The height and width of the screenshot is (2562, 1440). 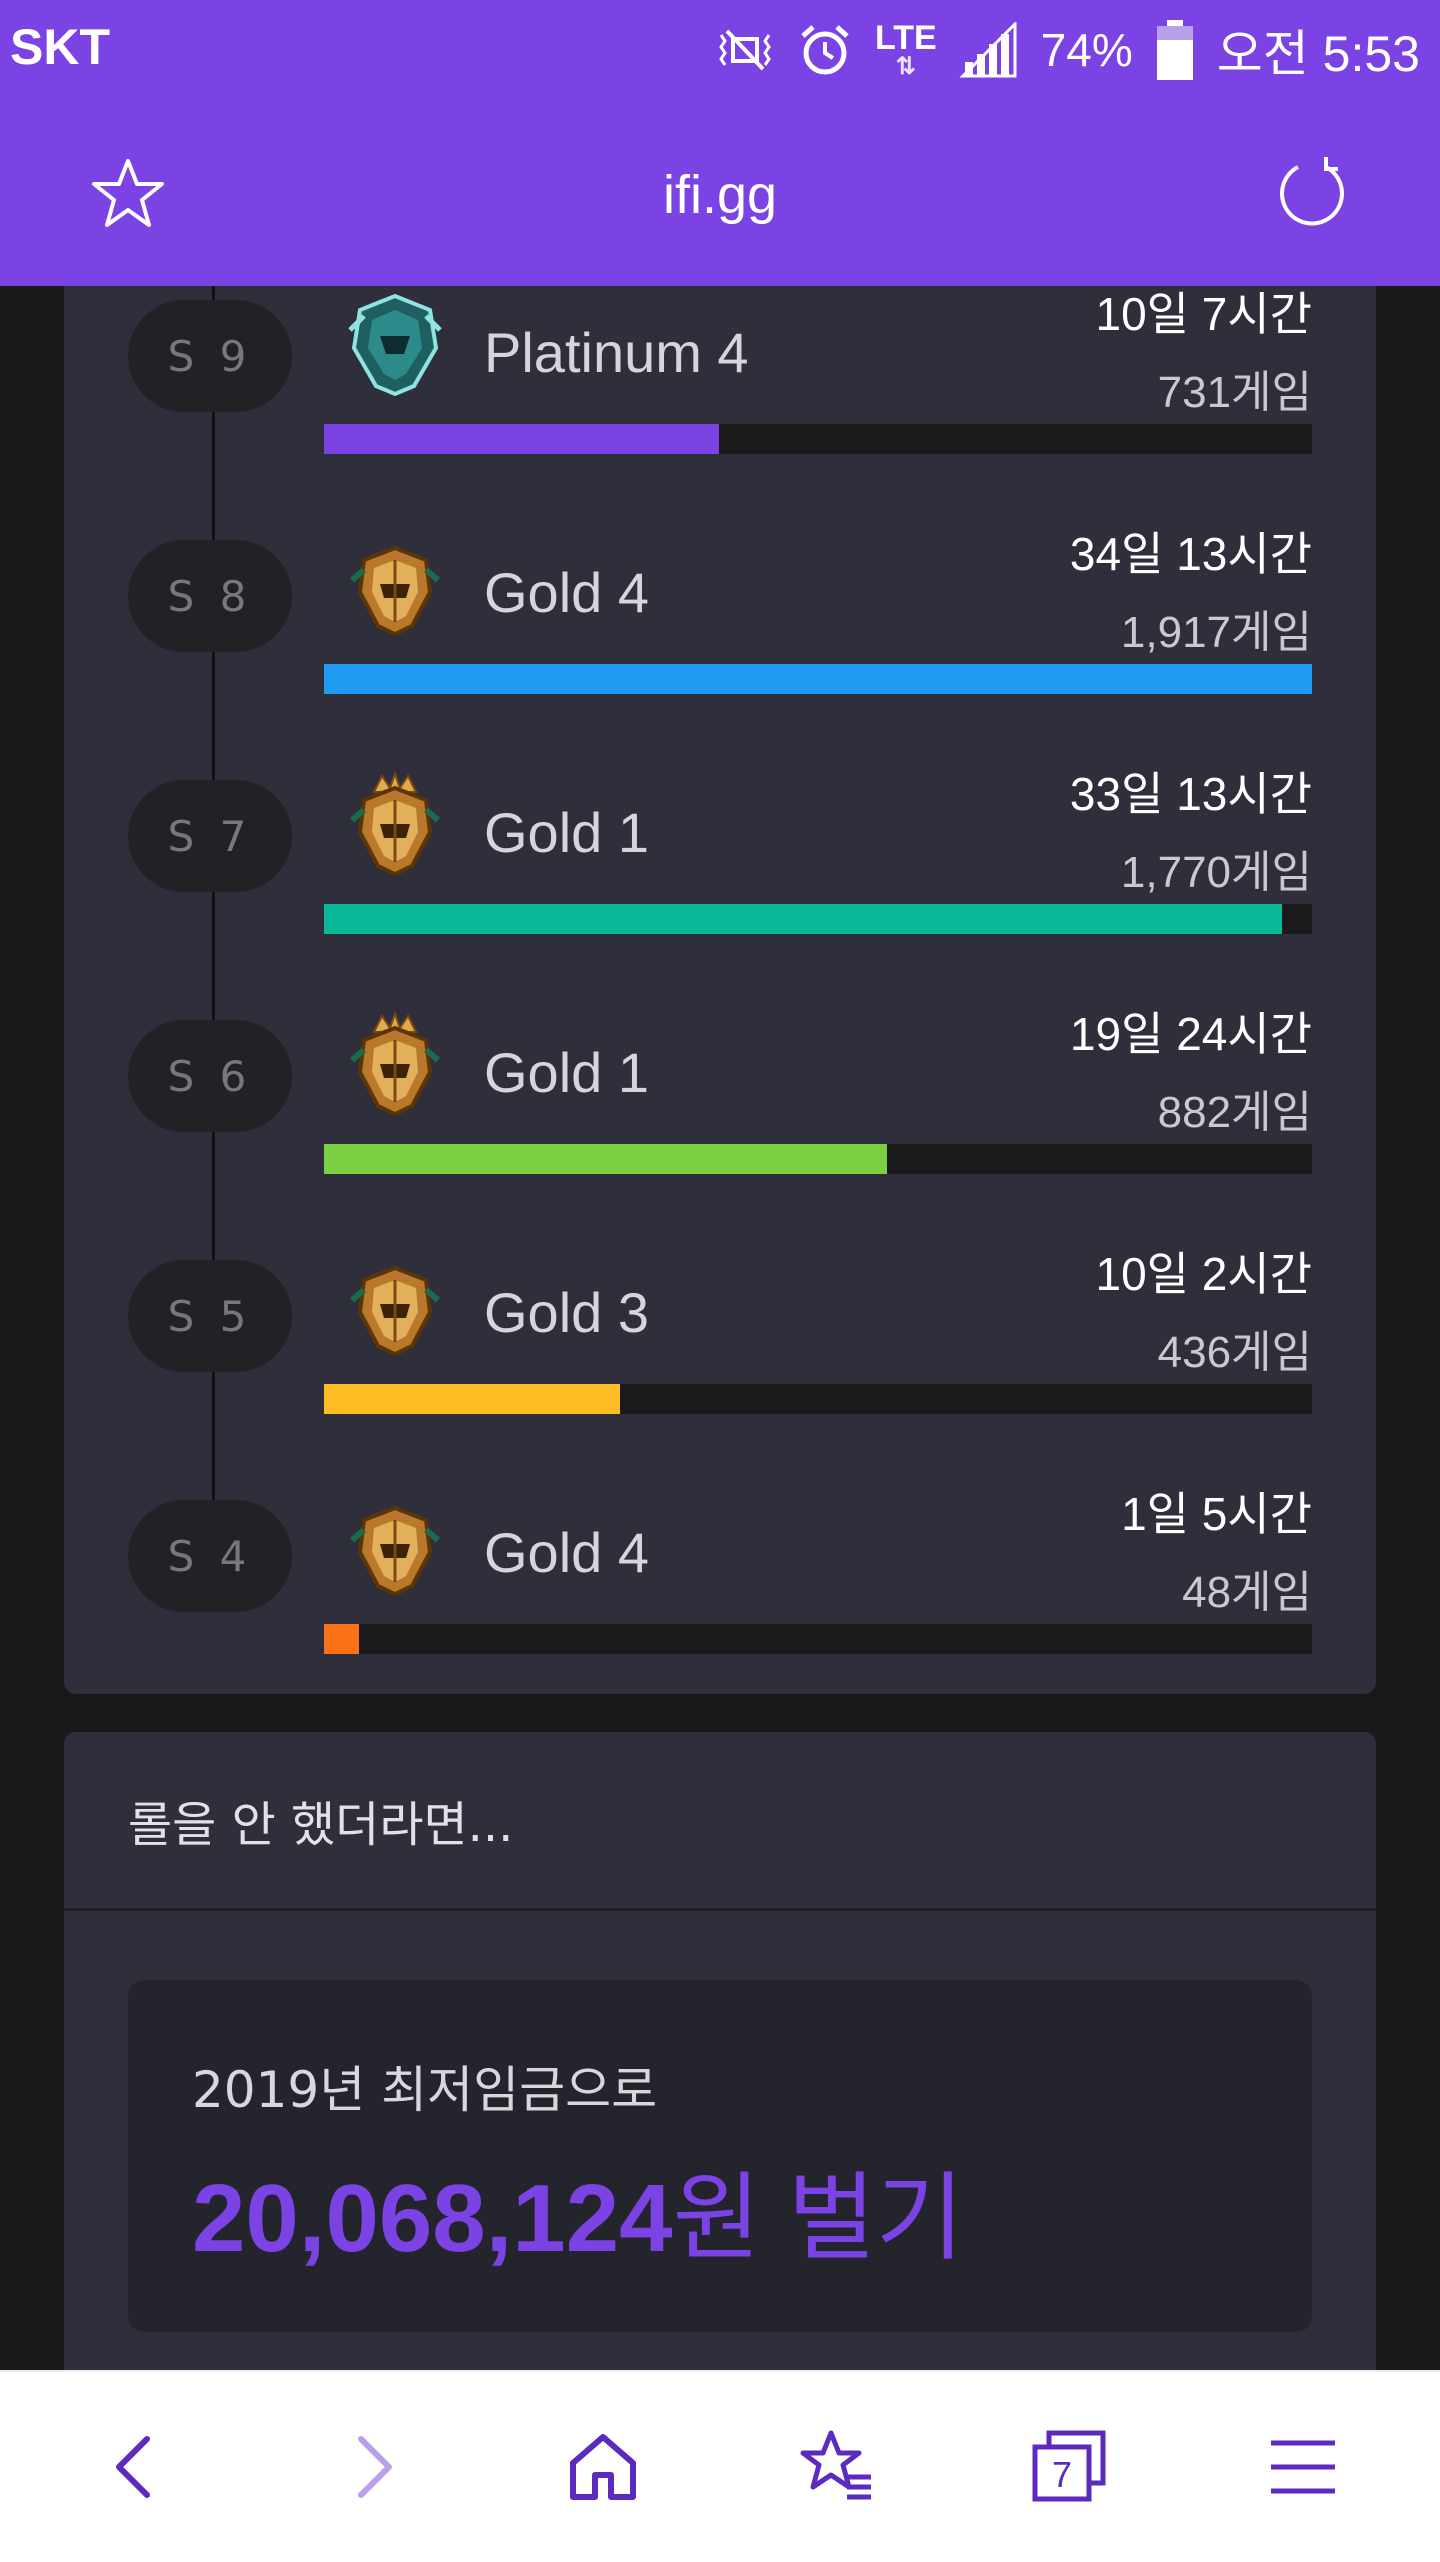 I want to click on battery-percent: 74%, so click(x=1086, y=50).